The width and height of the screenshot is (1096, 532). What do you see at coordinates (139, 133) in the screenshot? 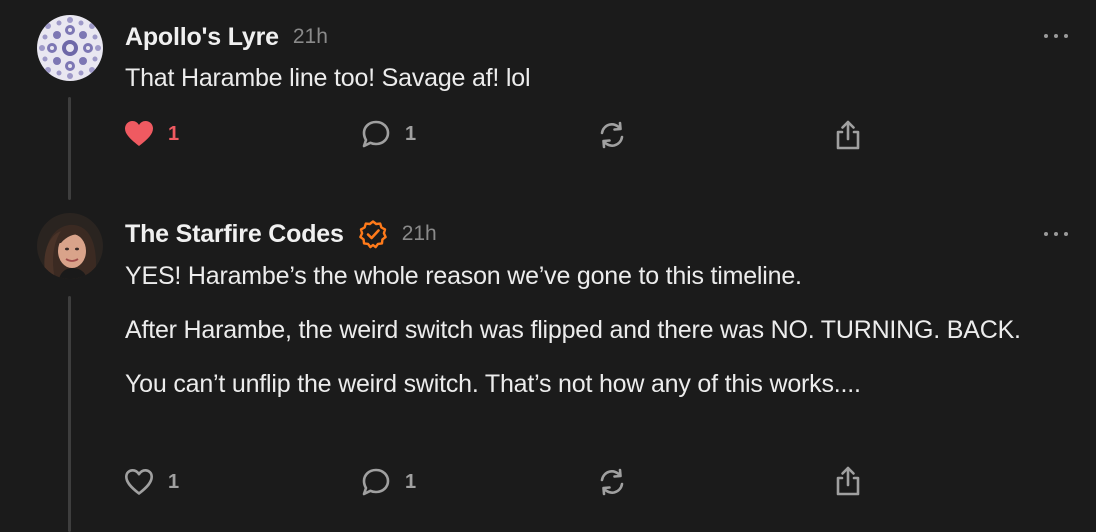
I see `heart-filled-icon` at bounding box center [139, 133].